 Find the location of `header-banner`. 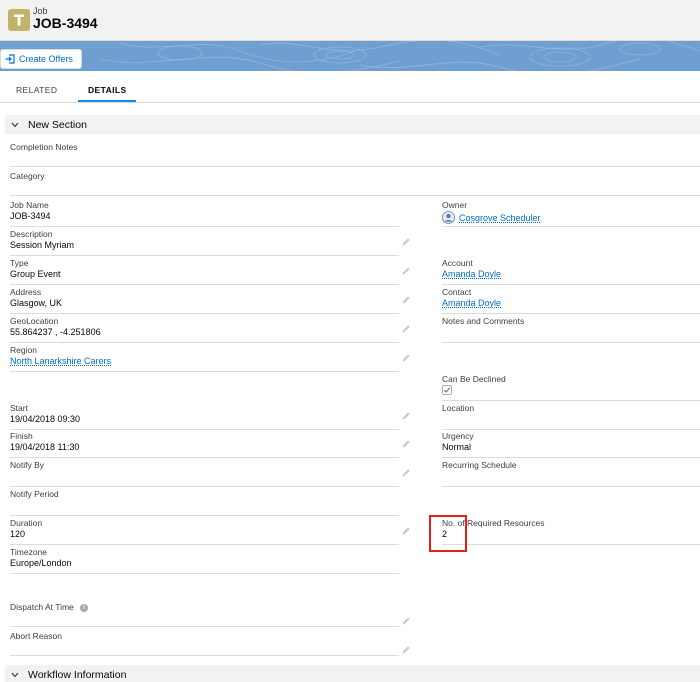

header-banner is located at coordinates (350, 56).